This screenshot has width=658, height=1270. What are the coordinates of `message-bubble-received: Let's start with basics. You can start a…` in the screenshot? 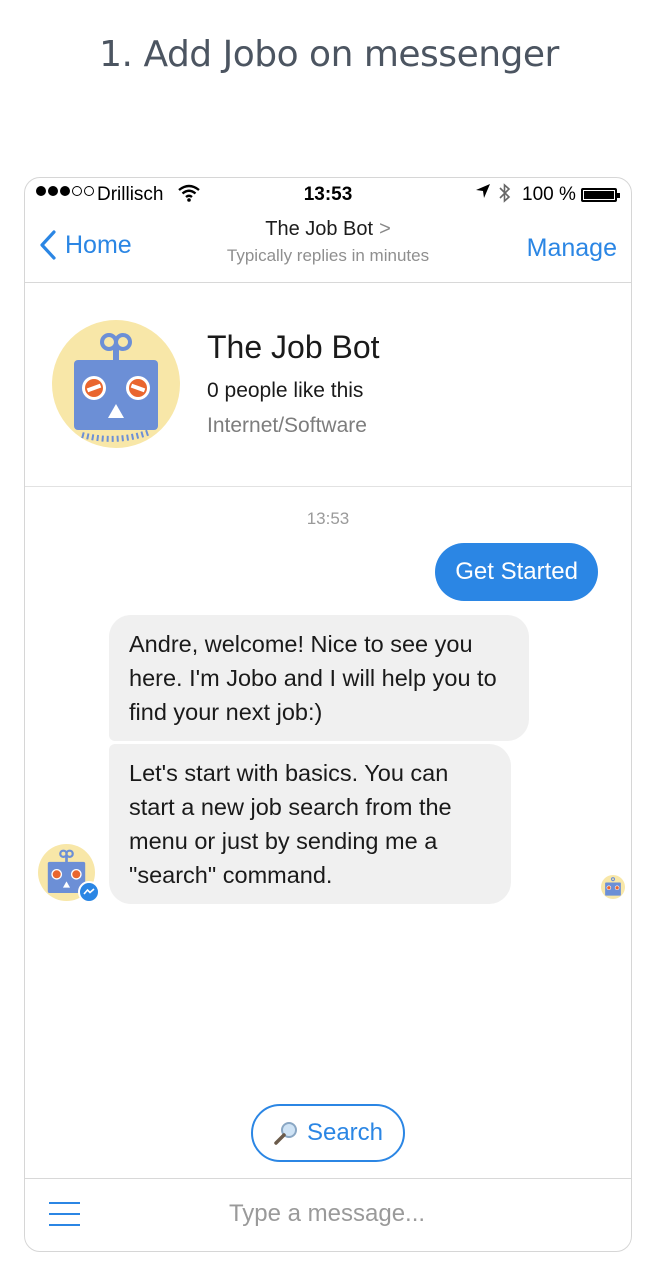 It's located at (310, 824).